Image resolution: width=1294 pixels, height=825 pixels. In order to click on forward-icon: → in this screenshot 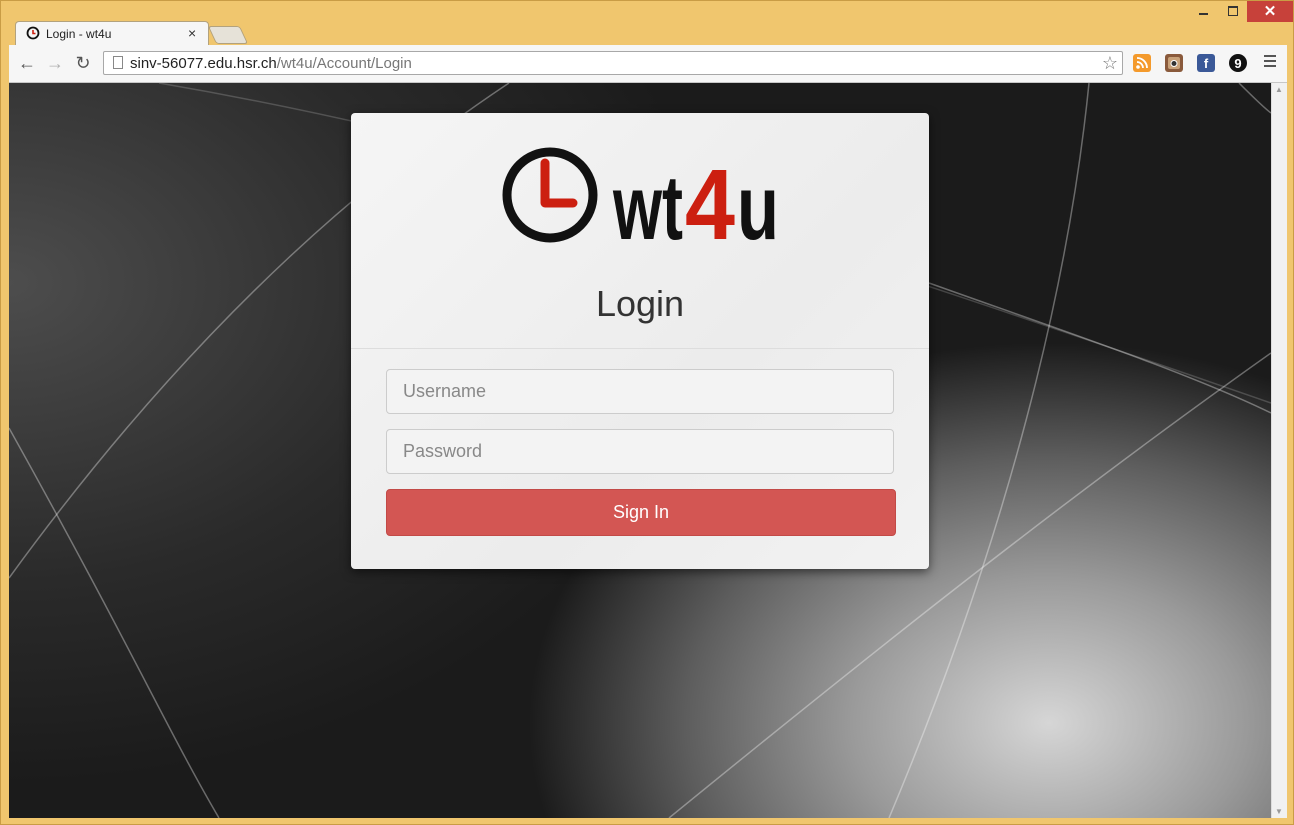, I will do `click(55, 63)`.